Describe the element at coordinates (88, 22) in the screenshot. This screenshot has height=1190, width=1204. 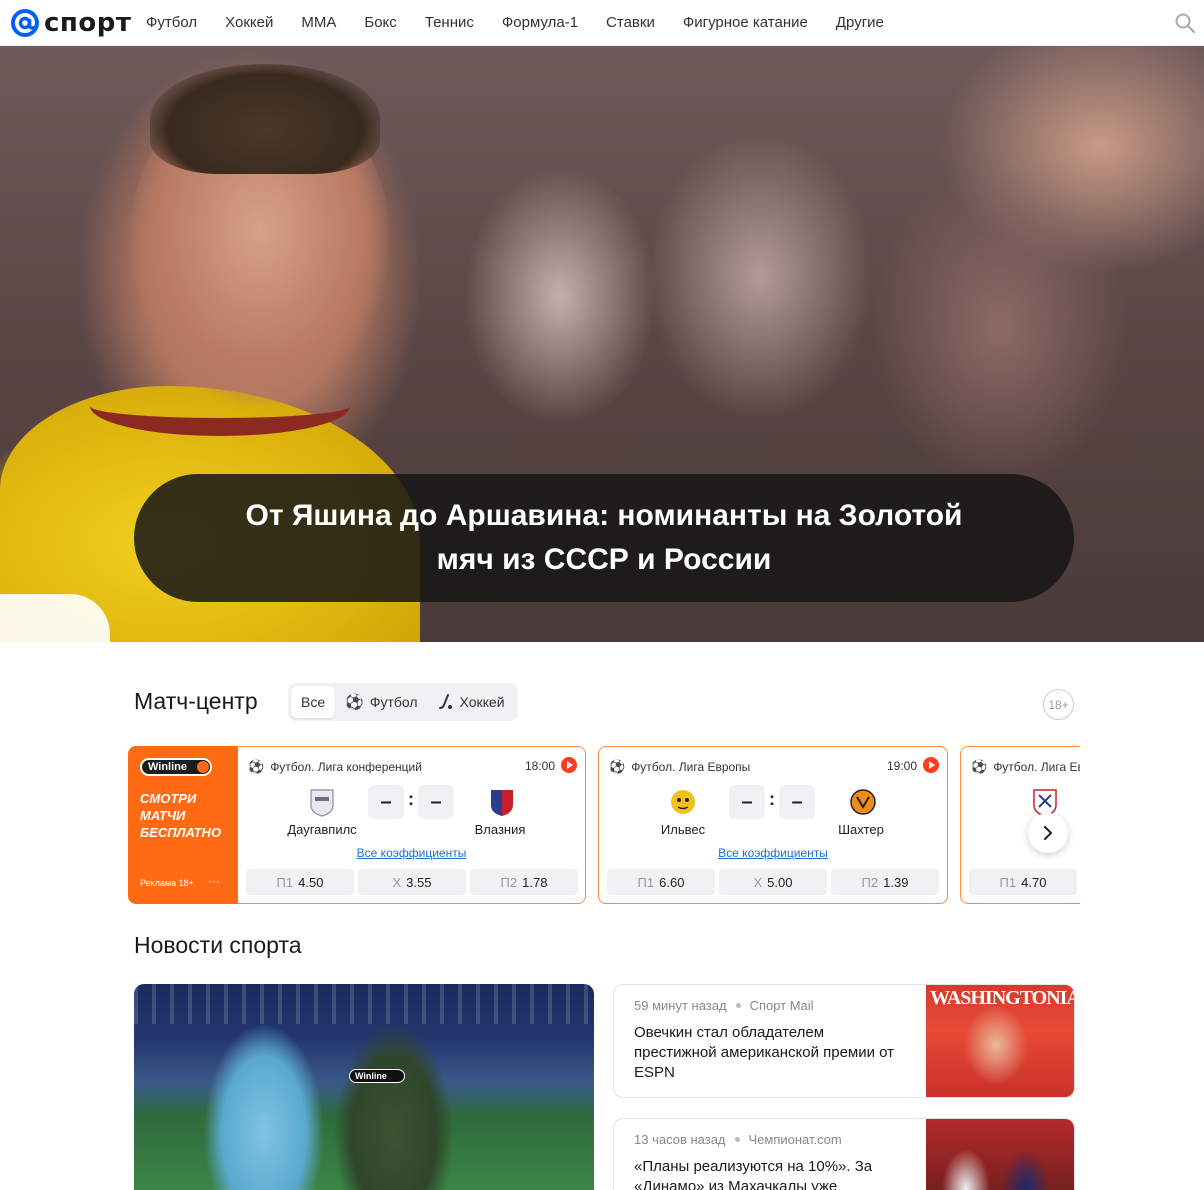
I see `logo-text: спорт` at that location.